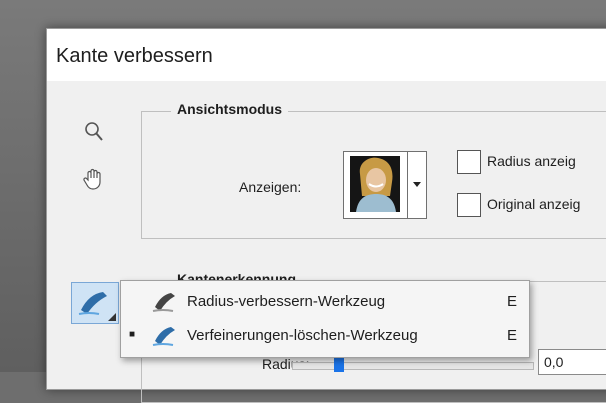 This screenshot has width=606, height=403. Describe the element at coordinates (95, 303) in the screenshot. I see `refine-radius-tool-button` at that location.